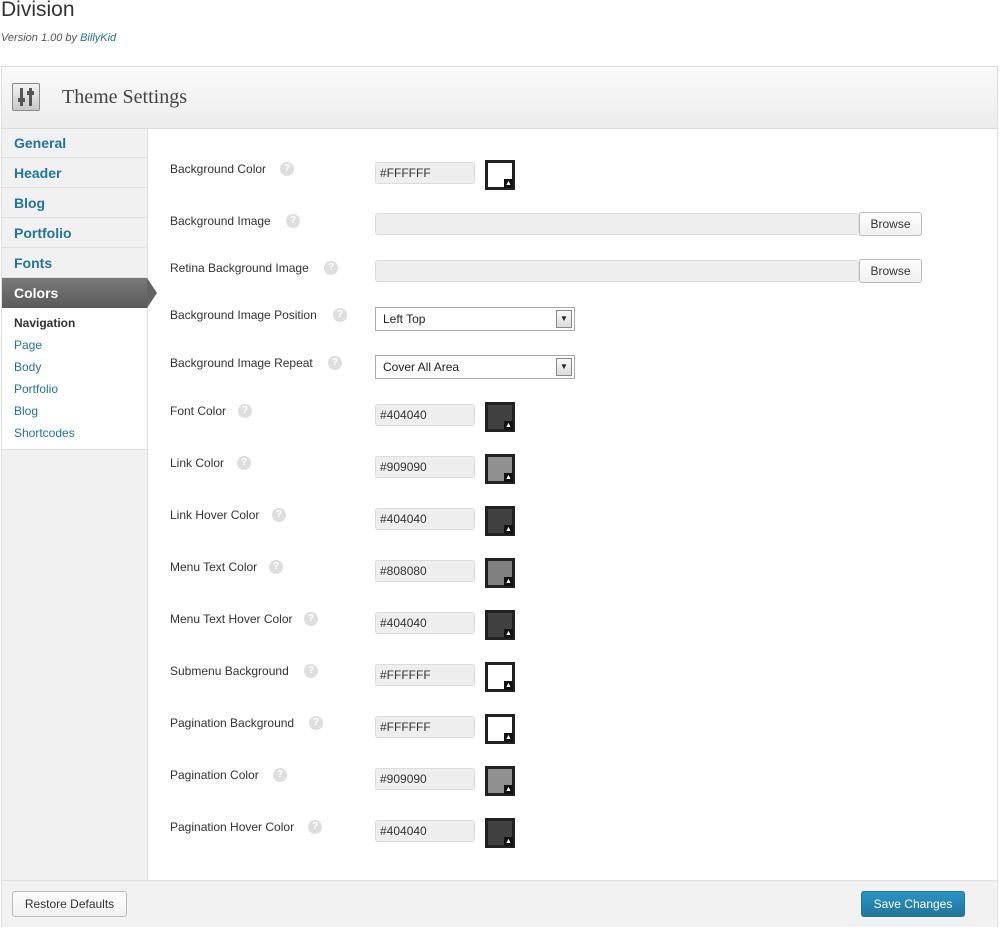 Image resolution: width=1000 pixels, height=930 pixels. I want to click on theme-title: Division, so click(38, 10).